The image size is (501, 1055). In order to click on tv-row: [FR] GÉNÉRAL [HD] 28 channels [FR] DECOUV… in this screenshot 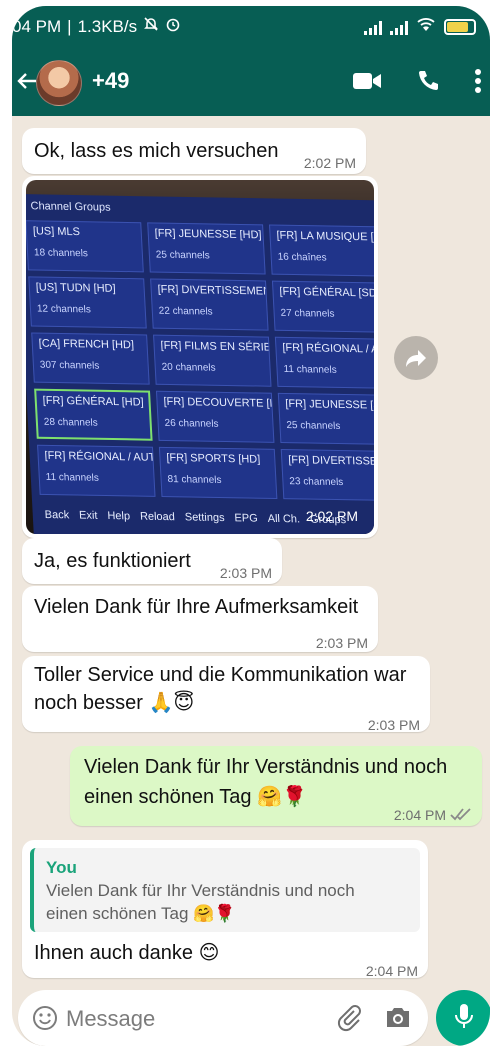, I will do `click(204, 417)`.